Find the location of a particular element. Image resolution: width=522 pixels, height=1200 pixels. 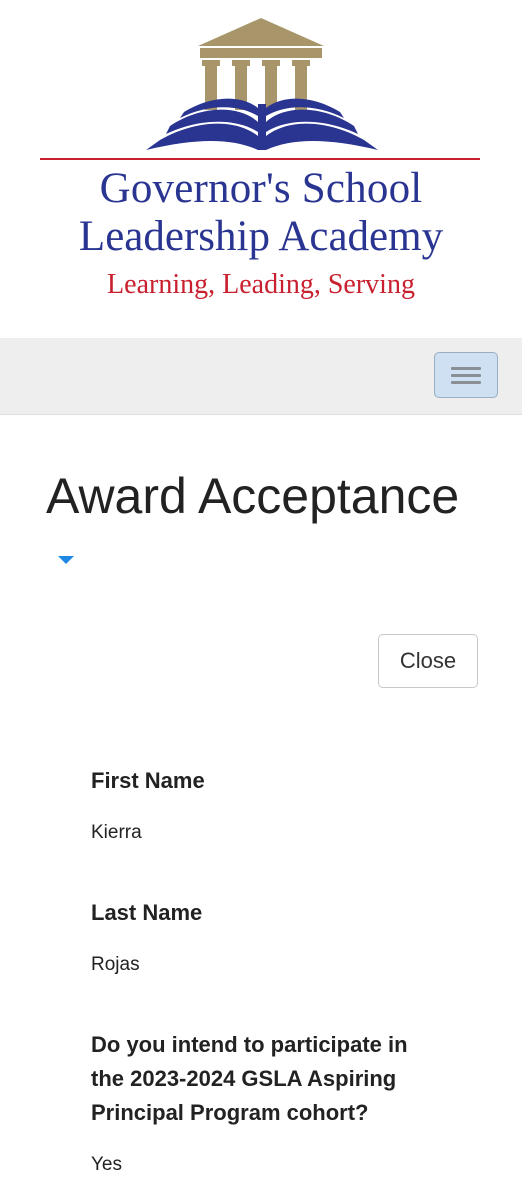

close-button: Close is located at coordinates (428, 661).